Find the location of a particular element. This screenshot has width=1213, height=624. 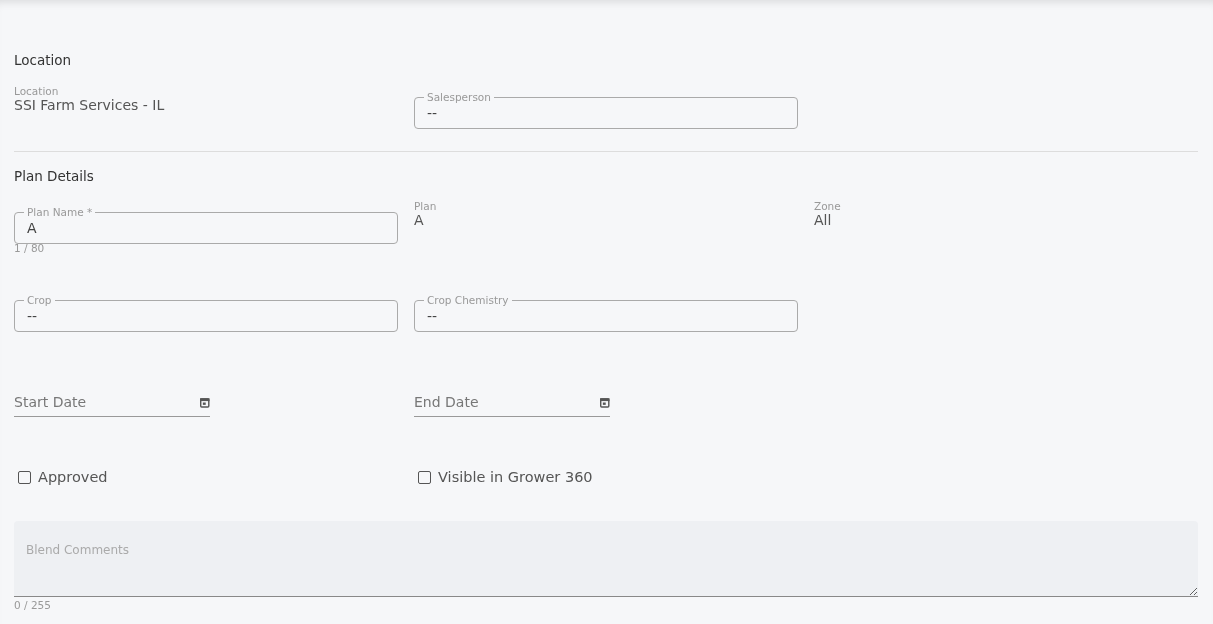

text-field: Plan Name * A is located at coordinates (206, 225).